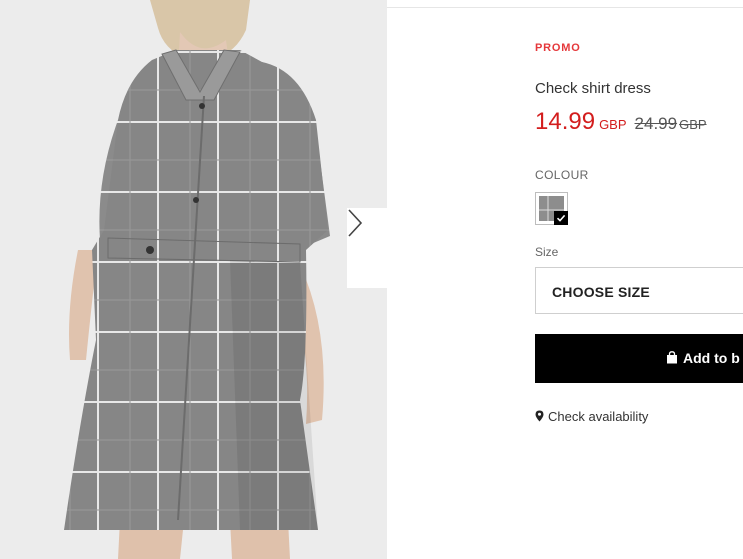  I want to click on size-select: CHOOSE SIZE, so click(639, 290).